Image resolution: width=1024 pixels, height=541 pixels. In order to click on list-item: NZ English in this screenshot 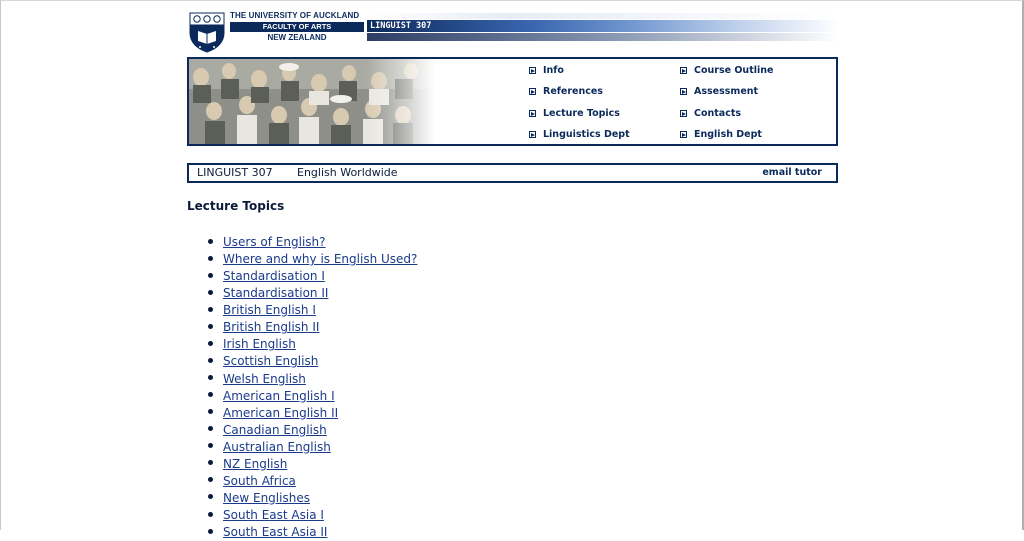, I will do `click(302, 462)`.